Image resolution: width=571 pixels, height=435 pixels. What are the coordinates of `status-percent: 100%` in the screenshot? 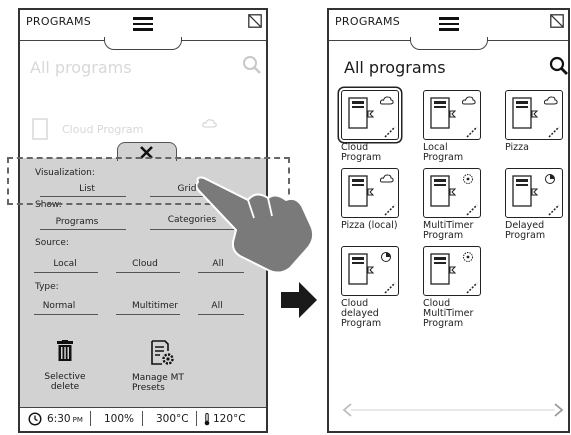 It's located at (119, 419).